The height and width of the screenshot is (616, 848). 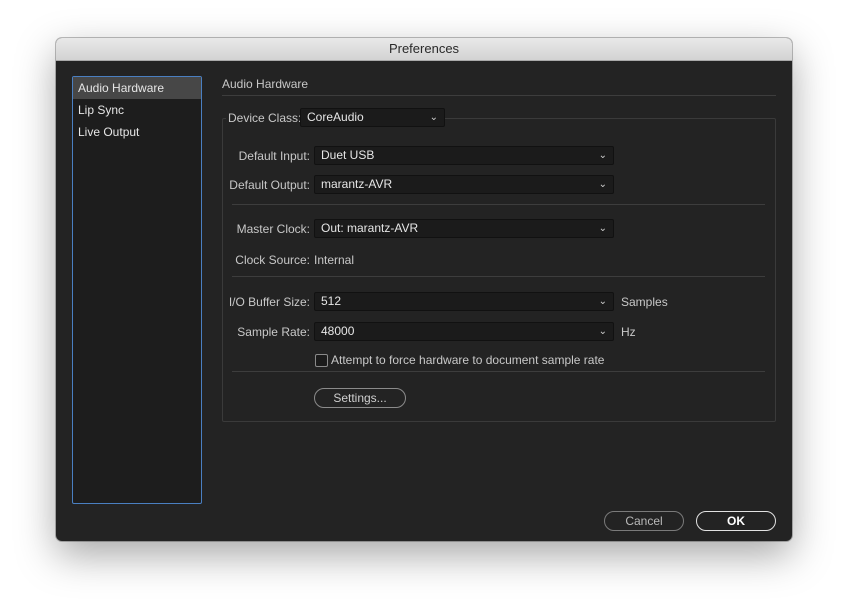 What do you see at coordinates (357, 184) in the screenshot?
I see `default-output-value: marantz-AVR` at bounding box center [357, 184].